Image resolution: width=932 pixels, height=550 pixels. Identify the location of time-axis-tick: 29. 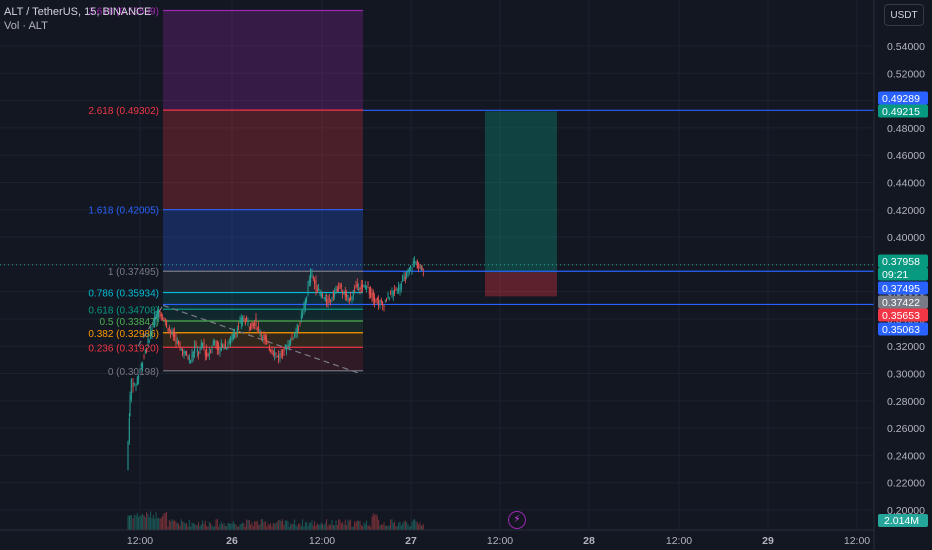
(768, 541).